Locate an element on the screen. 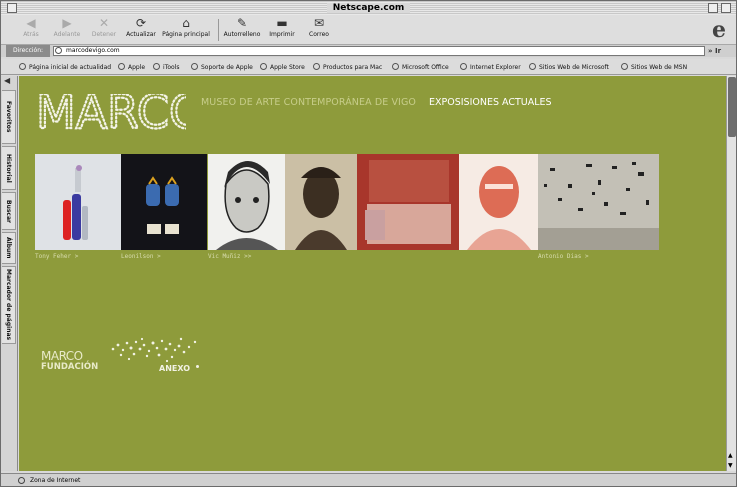  anexo-link: ANEXO is located at coordinates (156, 356).